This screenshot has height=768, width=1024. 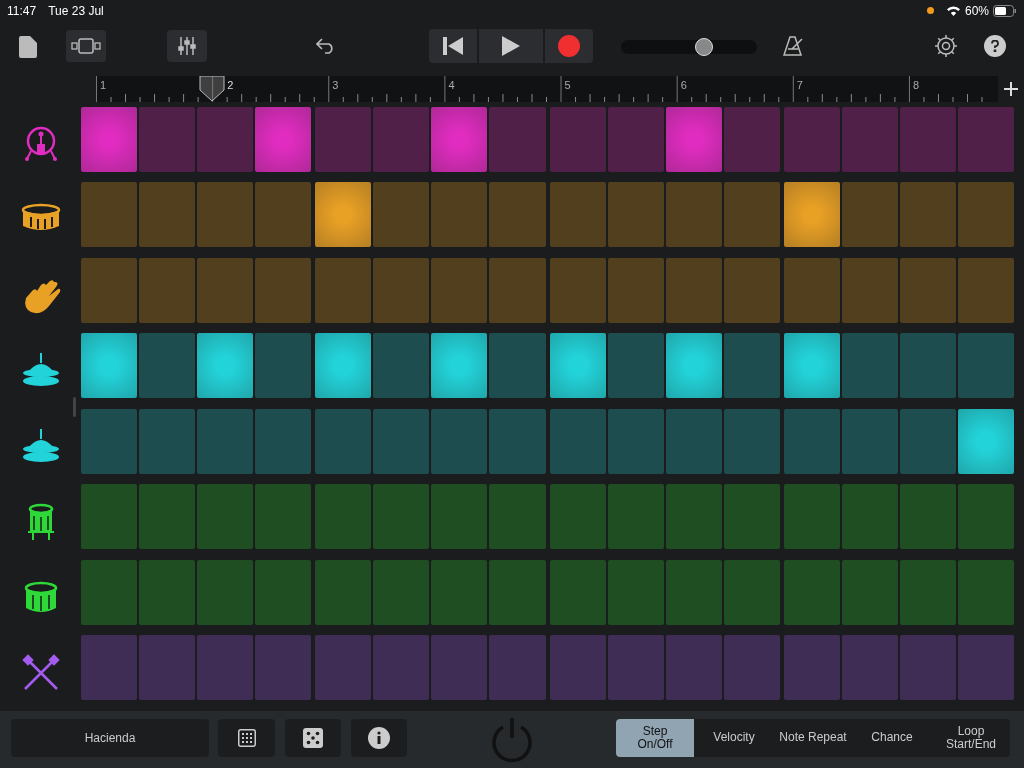 I want to click on document-icon, so click(x=28, y=46).